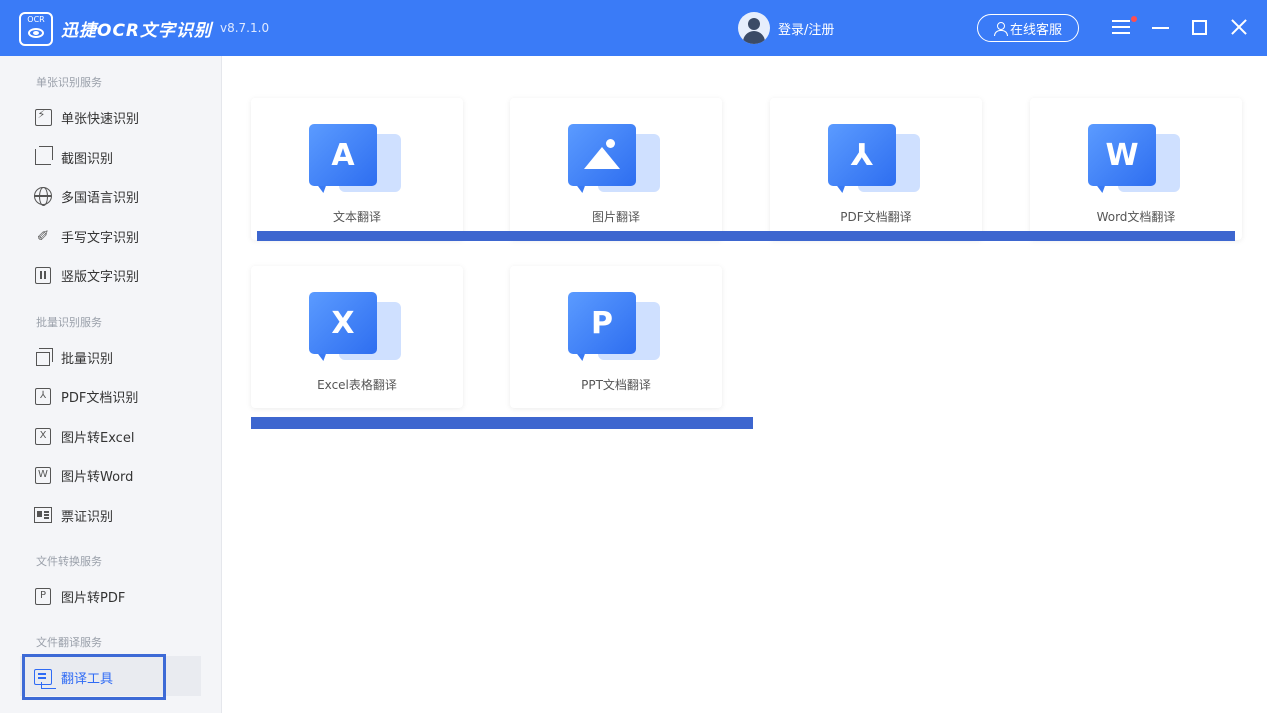 Image resolution: width=1267 pixels, height=713 pixels. Describe the element at coordinates (43, 396) in the screenshot. I see `pdf-icon: ⅄` at that location.